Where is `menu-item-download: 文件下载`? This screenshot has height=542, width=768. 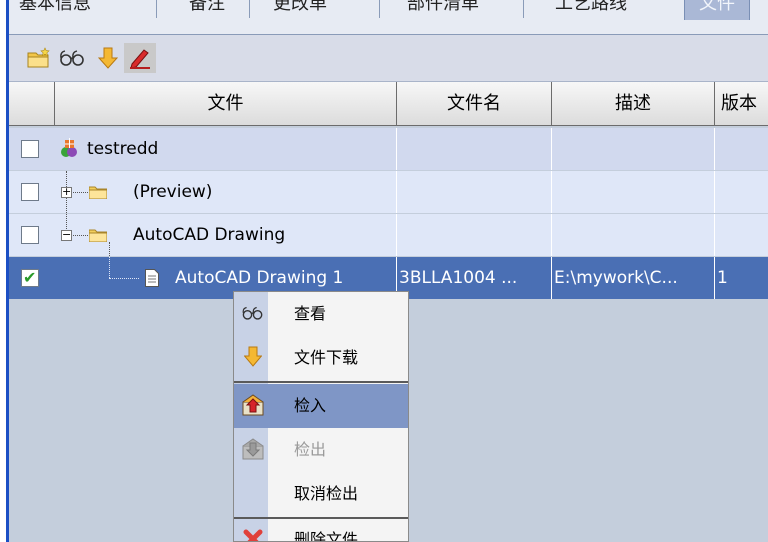 menu-item-download: 文件下载 is located at coordinates (321, 358).